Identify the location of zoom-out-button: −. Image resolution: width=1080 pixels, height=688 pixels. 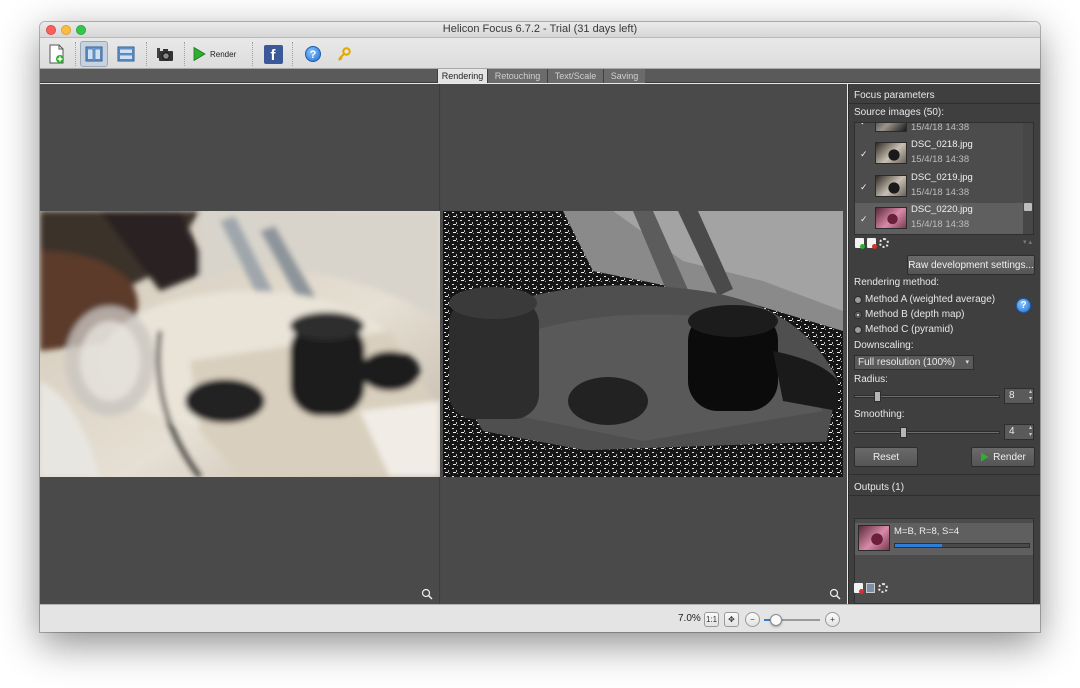
(752, 619).